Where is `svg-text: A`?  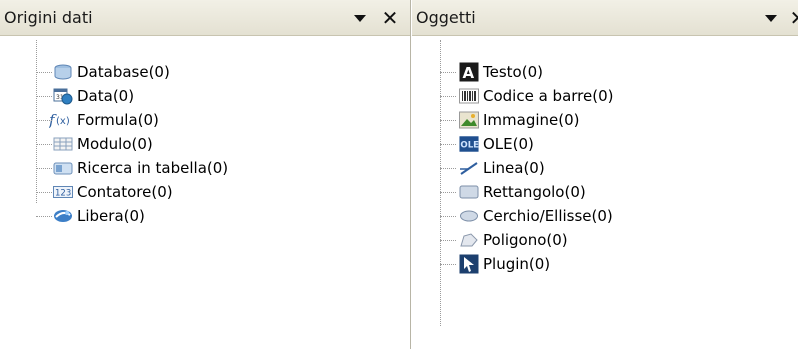
svg-text: A is located at coordinates (469, 73).